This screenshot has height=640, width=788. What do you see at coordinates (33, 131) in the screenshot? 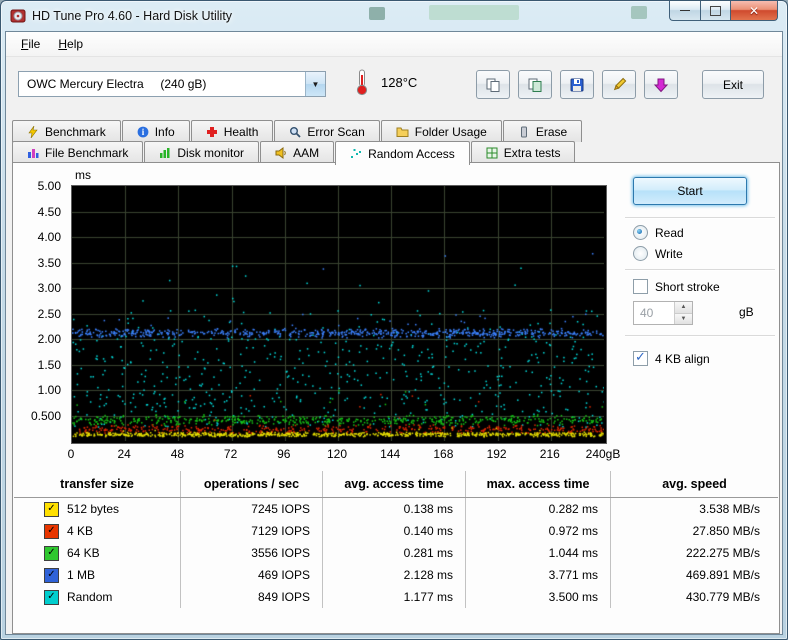
I see `benchmark-icon` at bounding box center [33, 131].